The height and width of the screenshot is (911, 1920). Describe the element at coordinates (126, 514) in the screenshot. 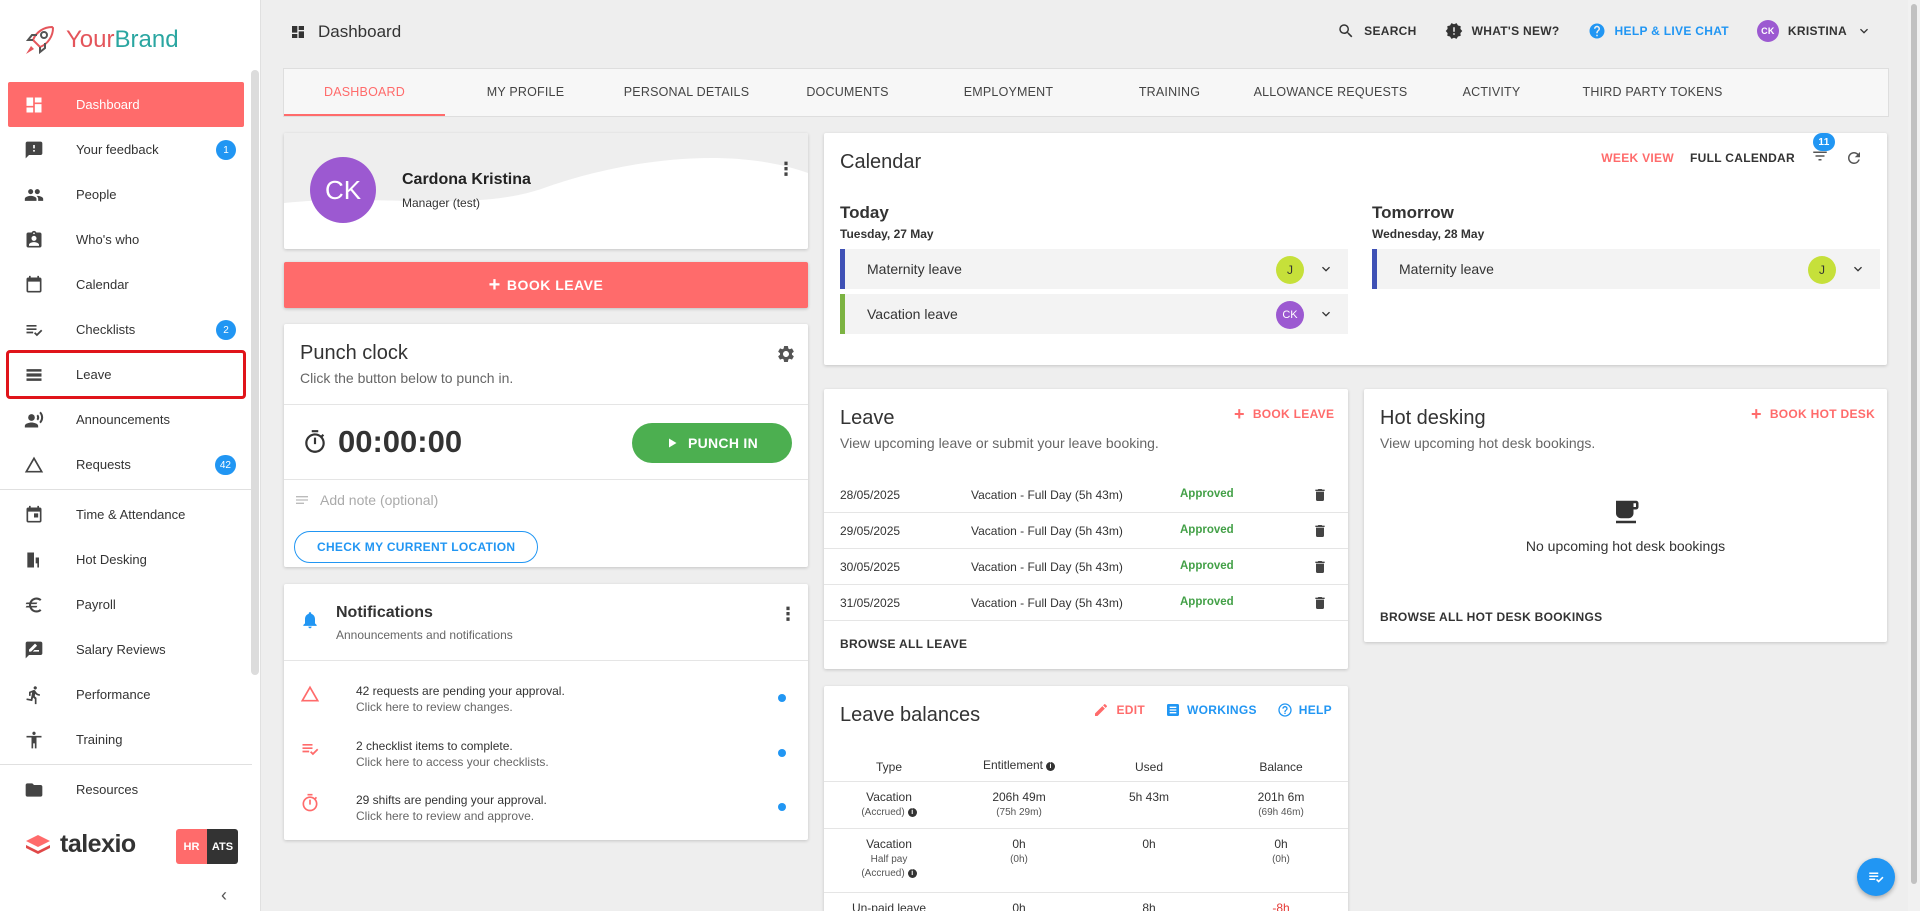

I see `sidebar-item-time-attendance: Time & Attendance` at that location.